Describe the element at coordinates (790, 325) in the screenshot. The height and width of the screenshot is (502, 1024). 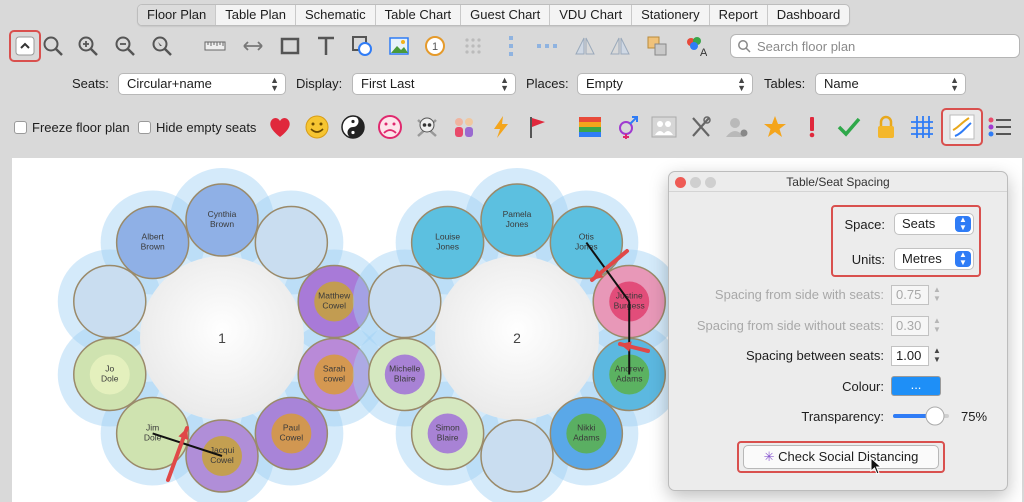
I see `side-without-seats-label: Spacing from side without seats:` at that location.